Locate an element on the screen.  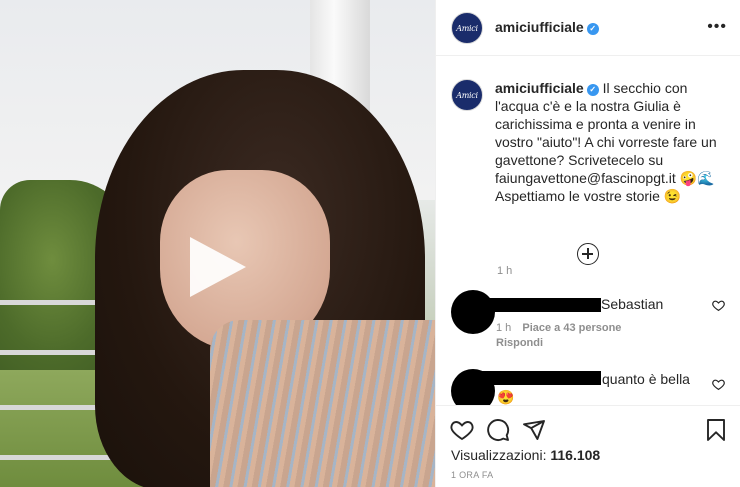
comment-meta: 1 h Piace a 43 persone is located at coordinates (558, 328).